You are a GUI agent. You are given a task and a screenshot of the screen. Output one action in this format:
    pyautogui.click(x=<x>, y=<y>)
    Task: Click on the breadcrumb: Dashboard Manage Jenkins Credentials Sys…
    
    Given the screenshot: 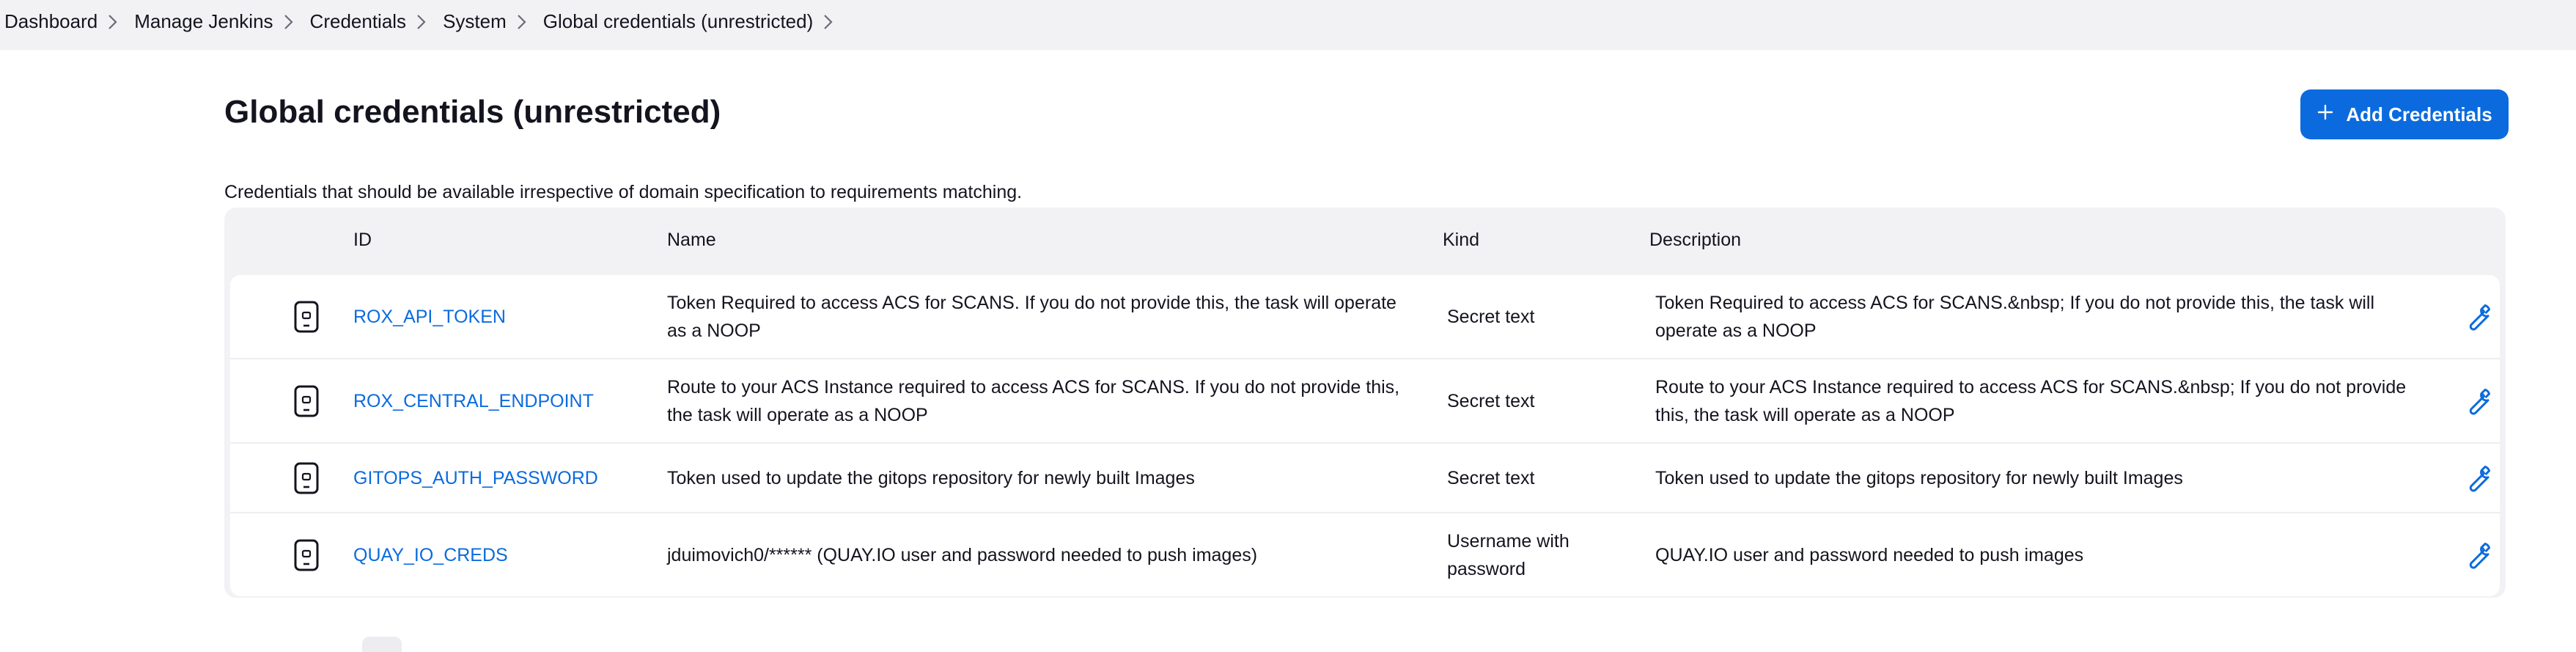 What is the action you would take?
    pyautogui.click(x=422, y=21)
    